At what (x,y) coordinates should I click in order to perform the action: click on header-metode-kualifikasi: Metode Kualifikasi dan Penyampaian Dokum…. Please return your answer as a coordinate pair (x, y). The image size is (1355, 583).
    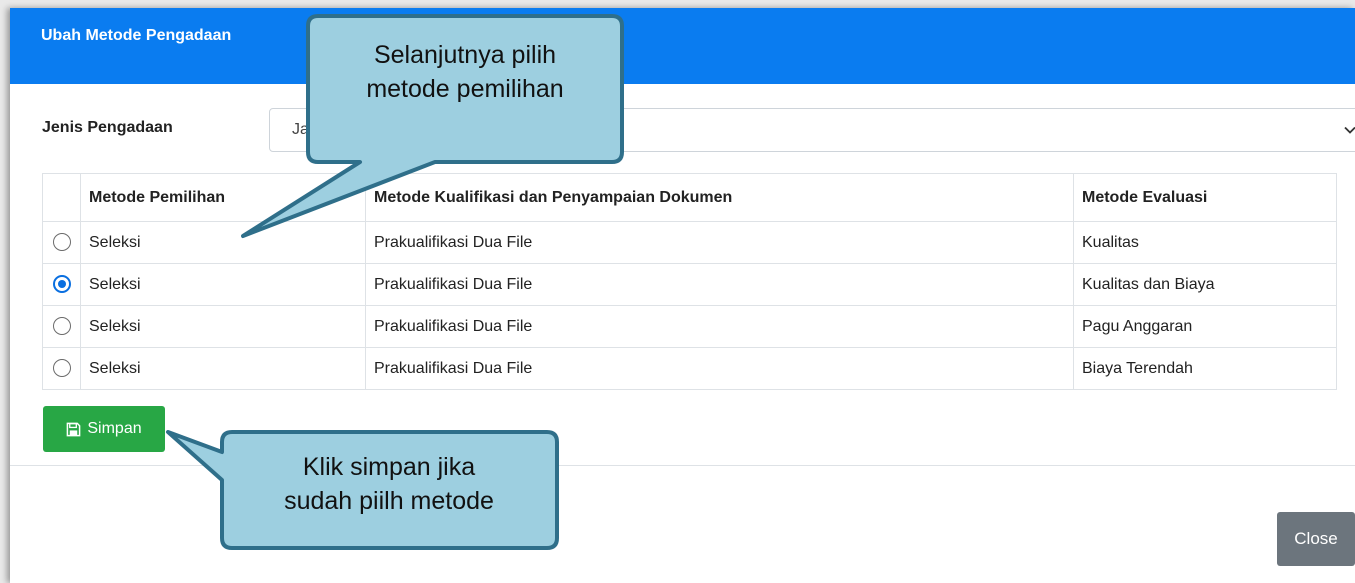
    Looking at the image, I should click on (719, 197).